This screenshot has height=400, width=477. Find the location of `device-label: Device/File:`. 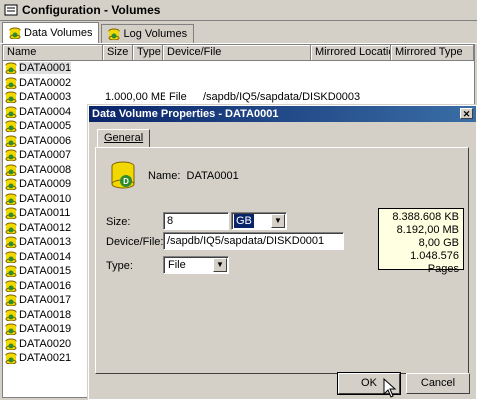

device-label: Device/File: is located at coordinates (135, 242).